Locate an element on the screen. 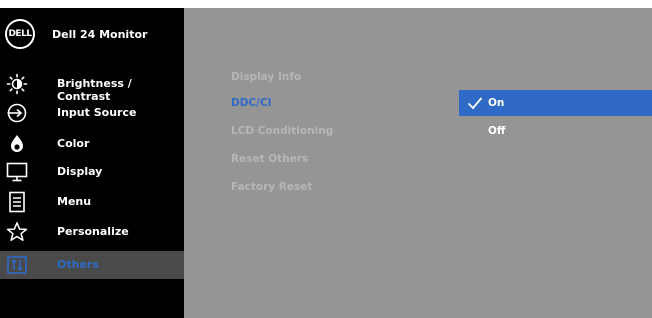 The image size is (652, 318). nav-item-display: Display is located at coordinates (92, 172).